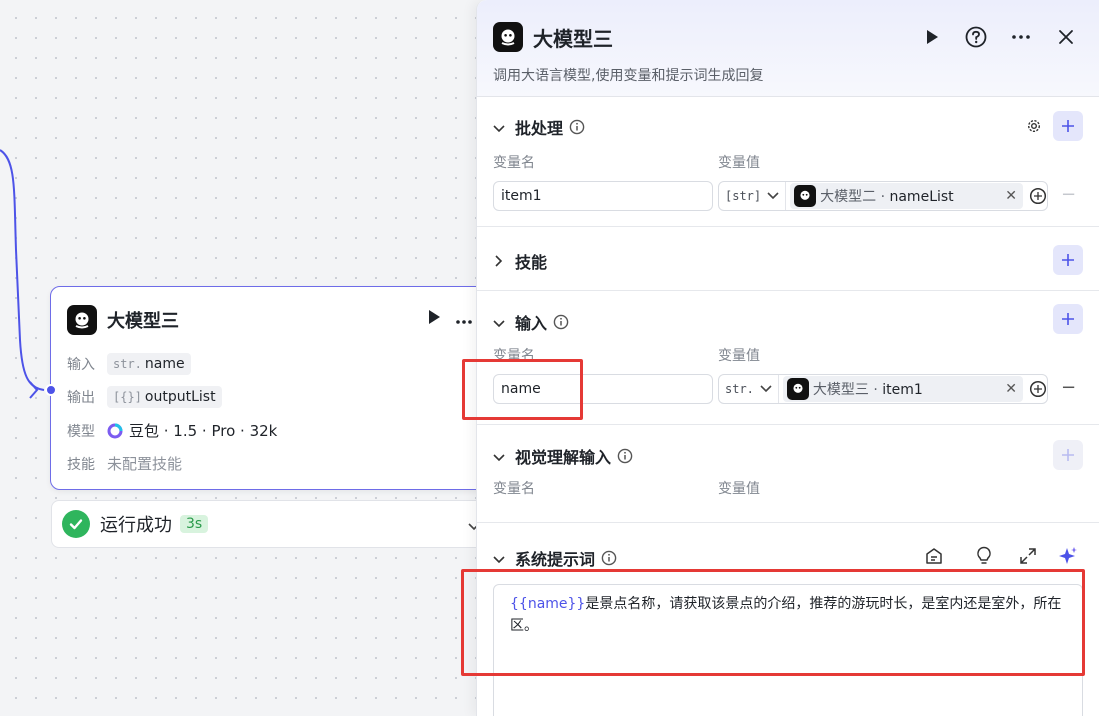 The width and height of the screenshot is (1099, 716). I want to click on node-skills-row: 技能 未配置技能, so click(125, 464).